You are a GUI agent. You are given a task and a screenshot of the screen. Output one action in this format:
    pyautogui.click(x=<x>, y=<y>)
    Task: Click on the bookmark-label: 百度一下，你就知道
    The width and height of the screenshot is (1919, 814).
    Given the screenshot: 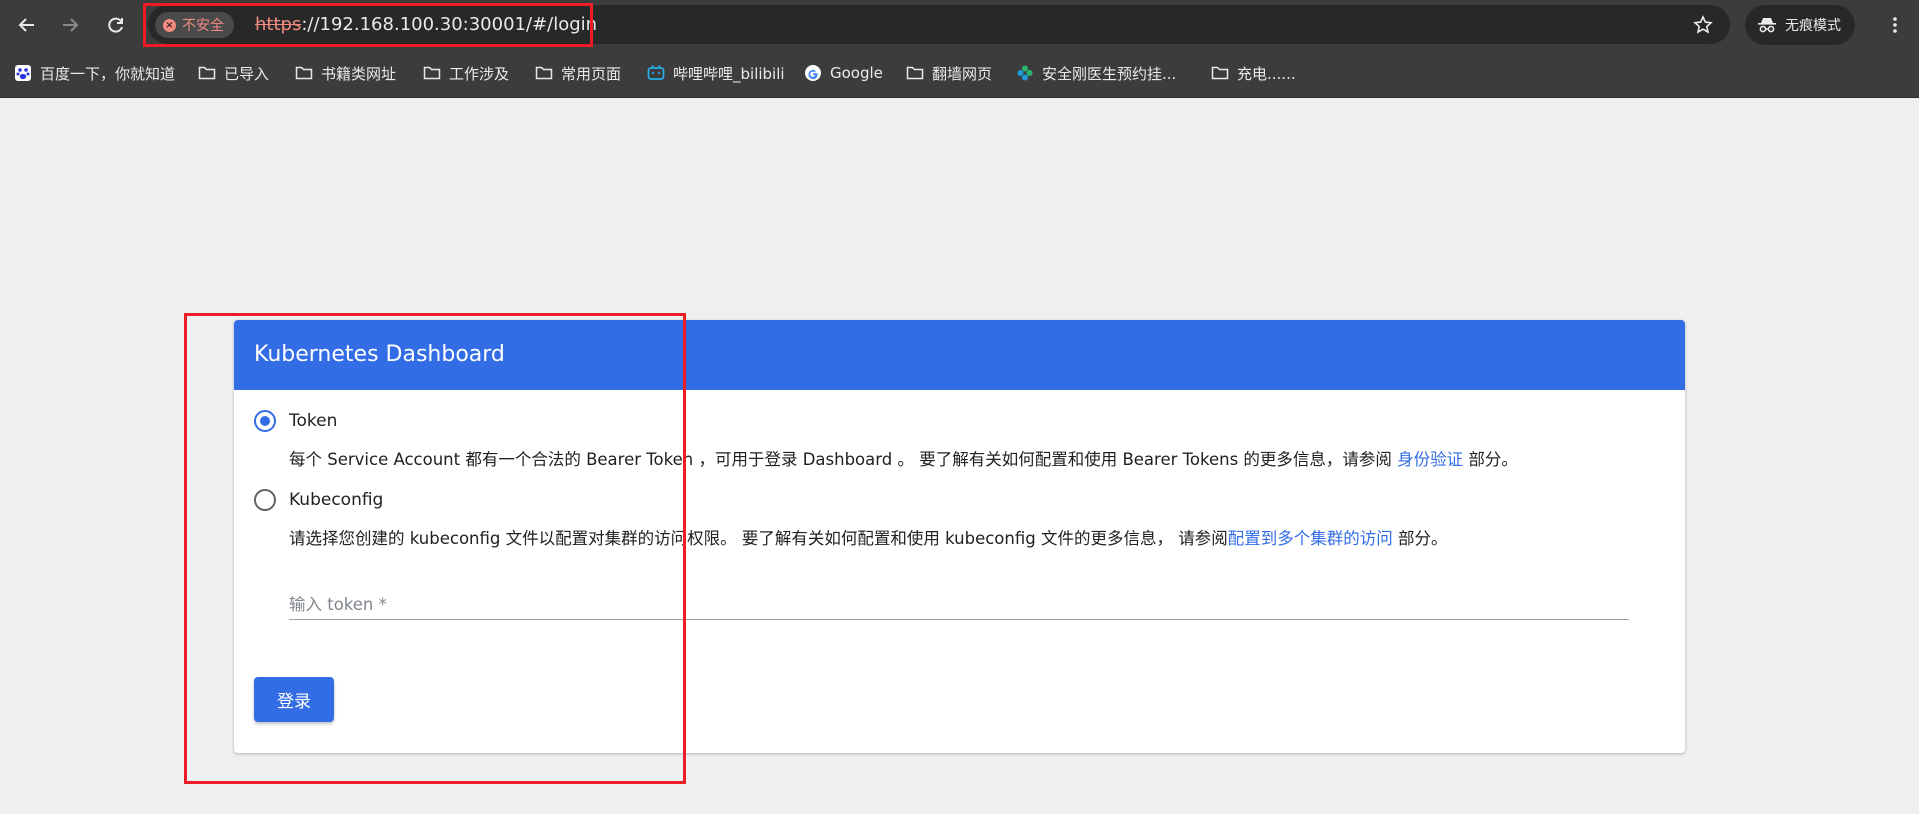 What is the action you would take?
    pyautogui.click(x=108, y=73)
    